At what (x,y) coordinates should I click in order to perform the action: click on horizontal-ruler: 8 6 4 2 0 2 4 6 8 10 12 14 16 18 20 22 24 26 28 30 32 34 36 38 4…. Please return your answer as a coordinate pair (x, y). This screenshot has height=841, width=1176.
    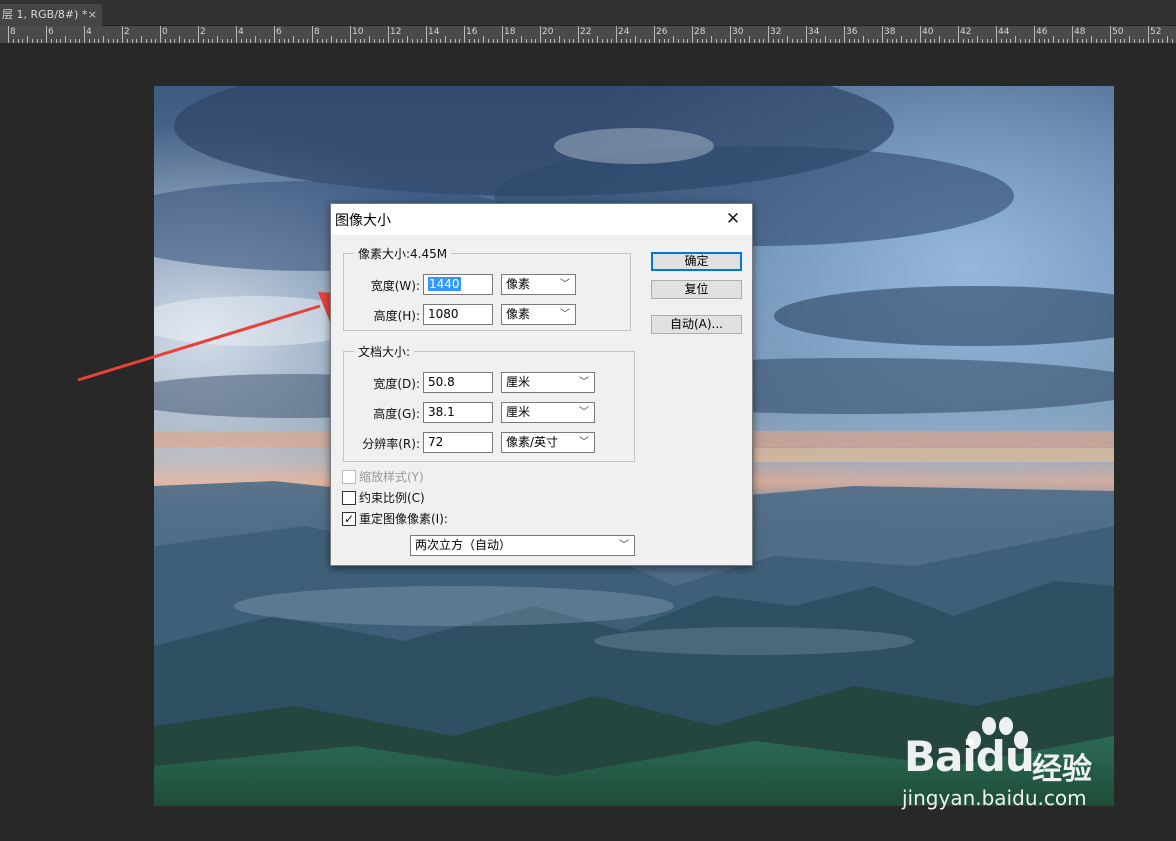
    Looking at the image, I should click on (588, 35).